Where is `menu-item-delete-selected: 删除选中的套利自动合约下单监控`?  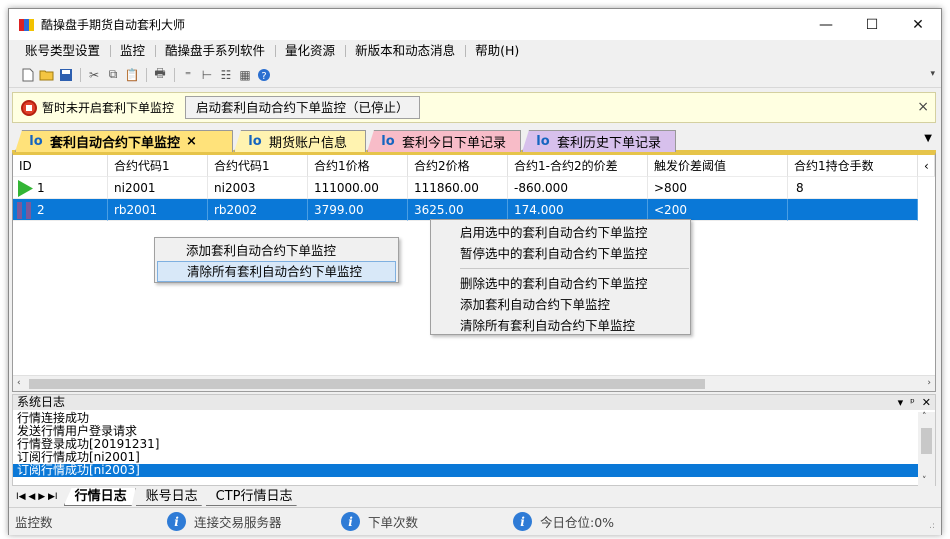
menu-item-delete-selected: 删除选中的套利自动合约下单监控 is located at coordinates (560, 283).